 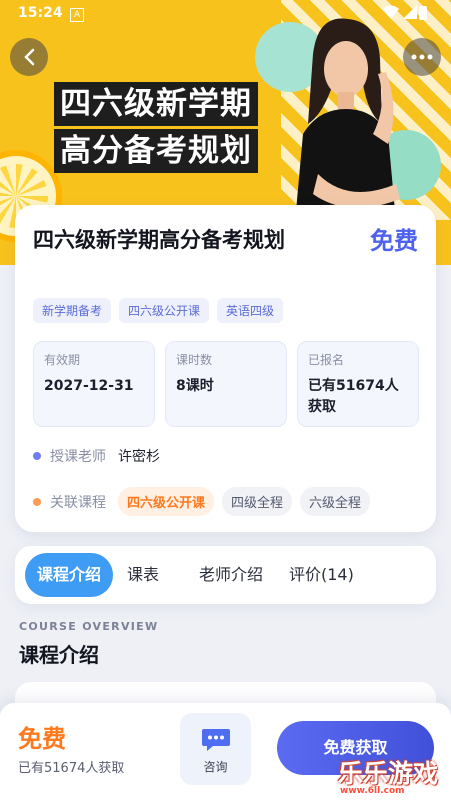 I want to click on more-dots-icon, so click(x=422, y=57).